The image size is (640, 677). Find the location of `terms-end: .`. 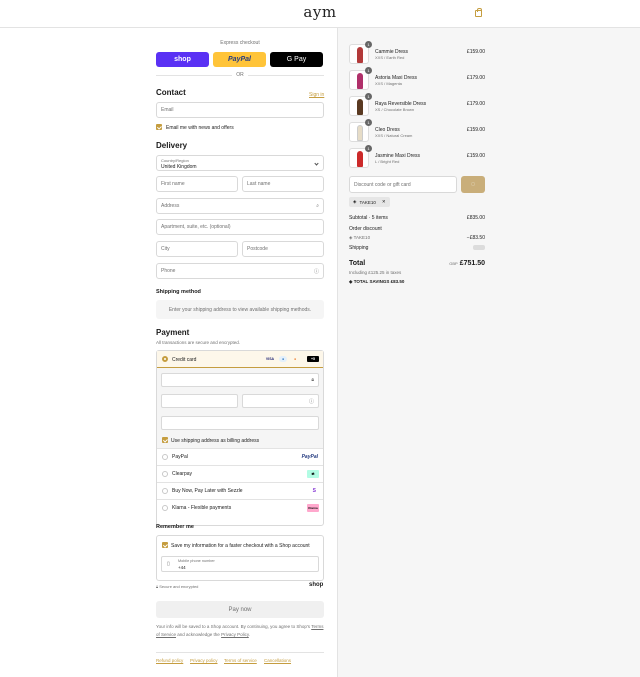

terms-end: . is located at coordinates (249, 634).